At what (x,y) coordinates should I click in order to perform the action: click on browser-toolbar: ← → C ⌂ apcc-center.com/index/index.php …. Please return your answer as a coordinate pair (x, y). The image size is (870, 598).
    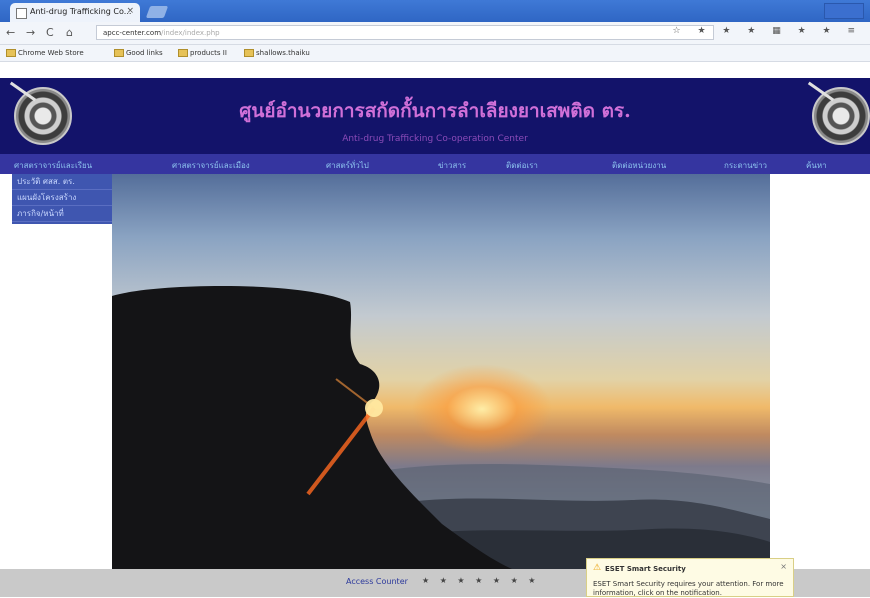
    Looking at the image, I should click on (435, 33).